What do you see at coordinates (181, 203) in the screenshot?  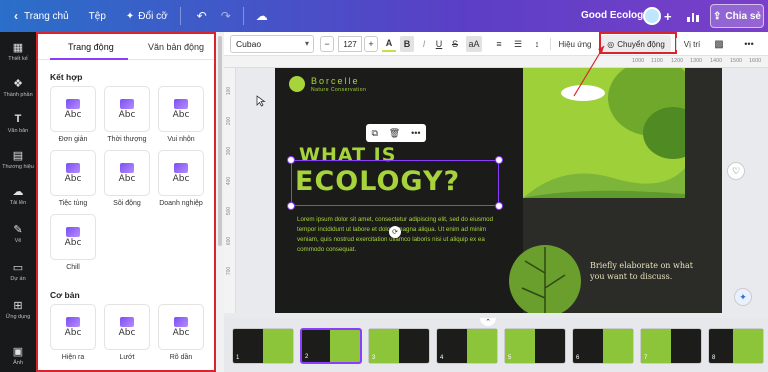 I see `animation-label: Doanh nghiệp` at bounding box center [181, 203].